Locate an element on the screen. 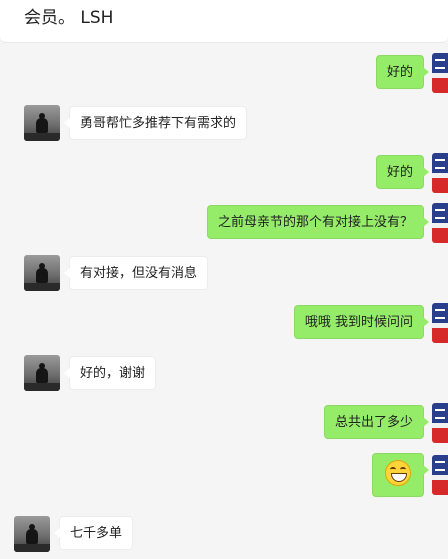 This screenshot has height=559, width=448. incoming-message-bubble: 勇哥帮忙多推荐下有需求的 is located at coordinates (155, 123).